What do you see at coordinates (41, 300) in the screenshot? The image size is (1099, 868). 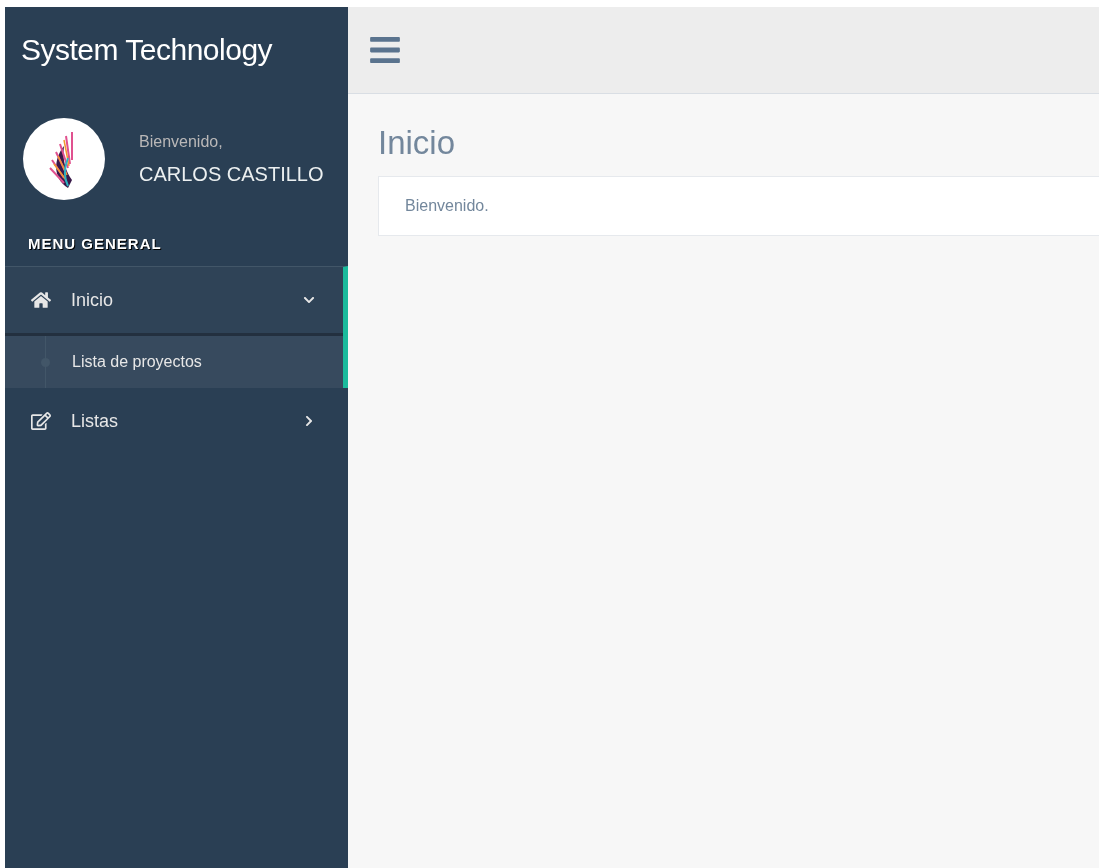 I see `home-icon` at bounding box center [41, 300].